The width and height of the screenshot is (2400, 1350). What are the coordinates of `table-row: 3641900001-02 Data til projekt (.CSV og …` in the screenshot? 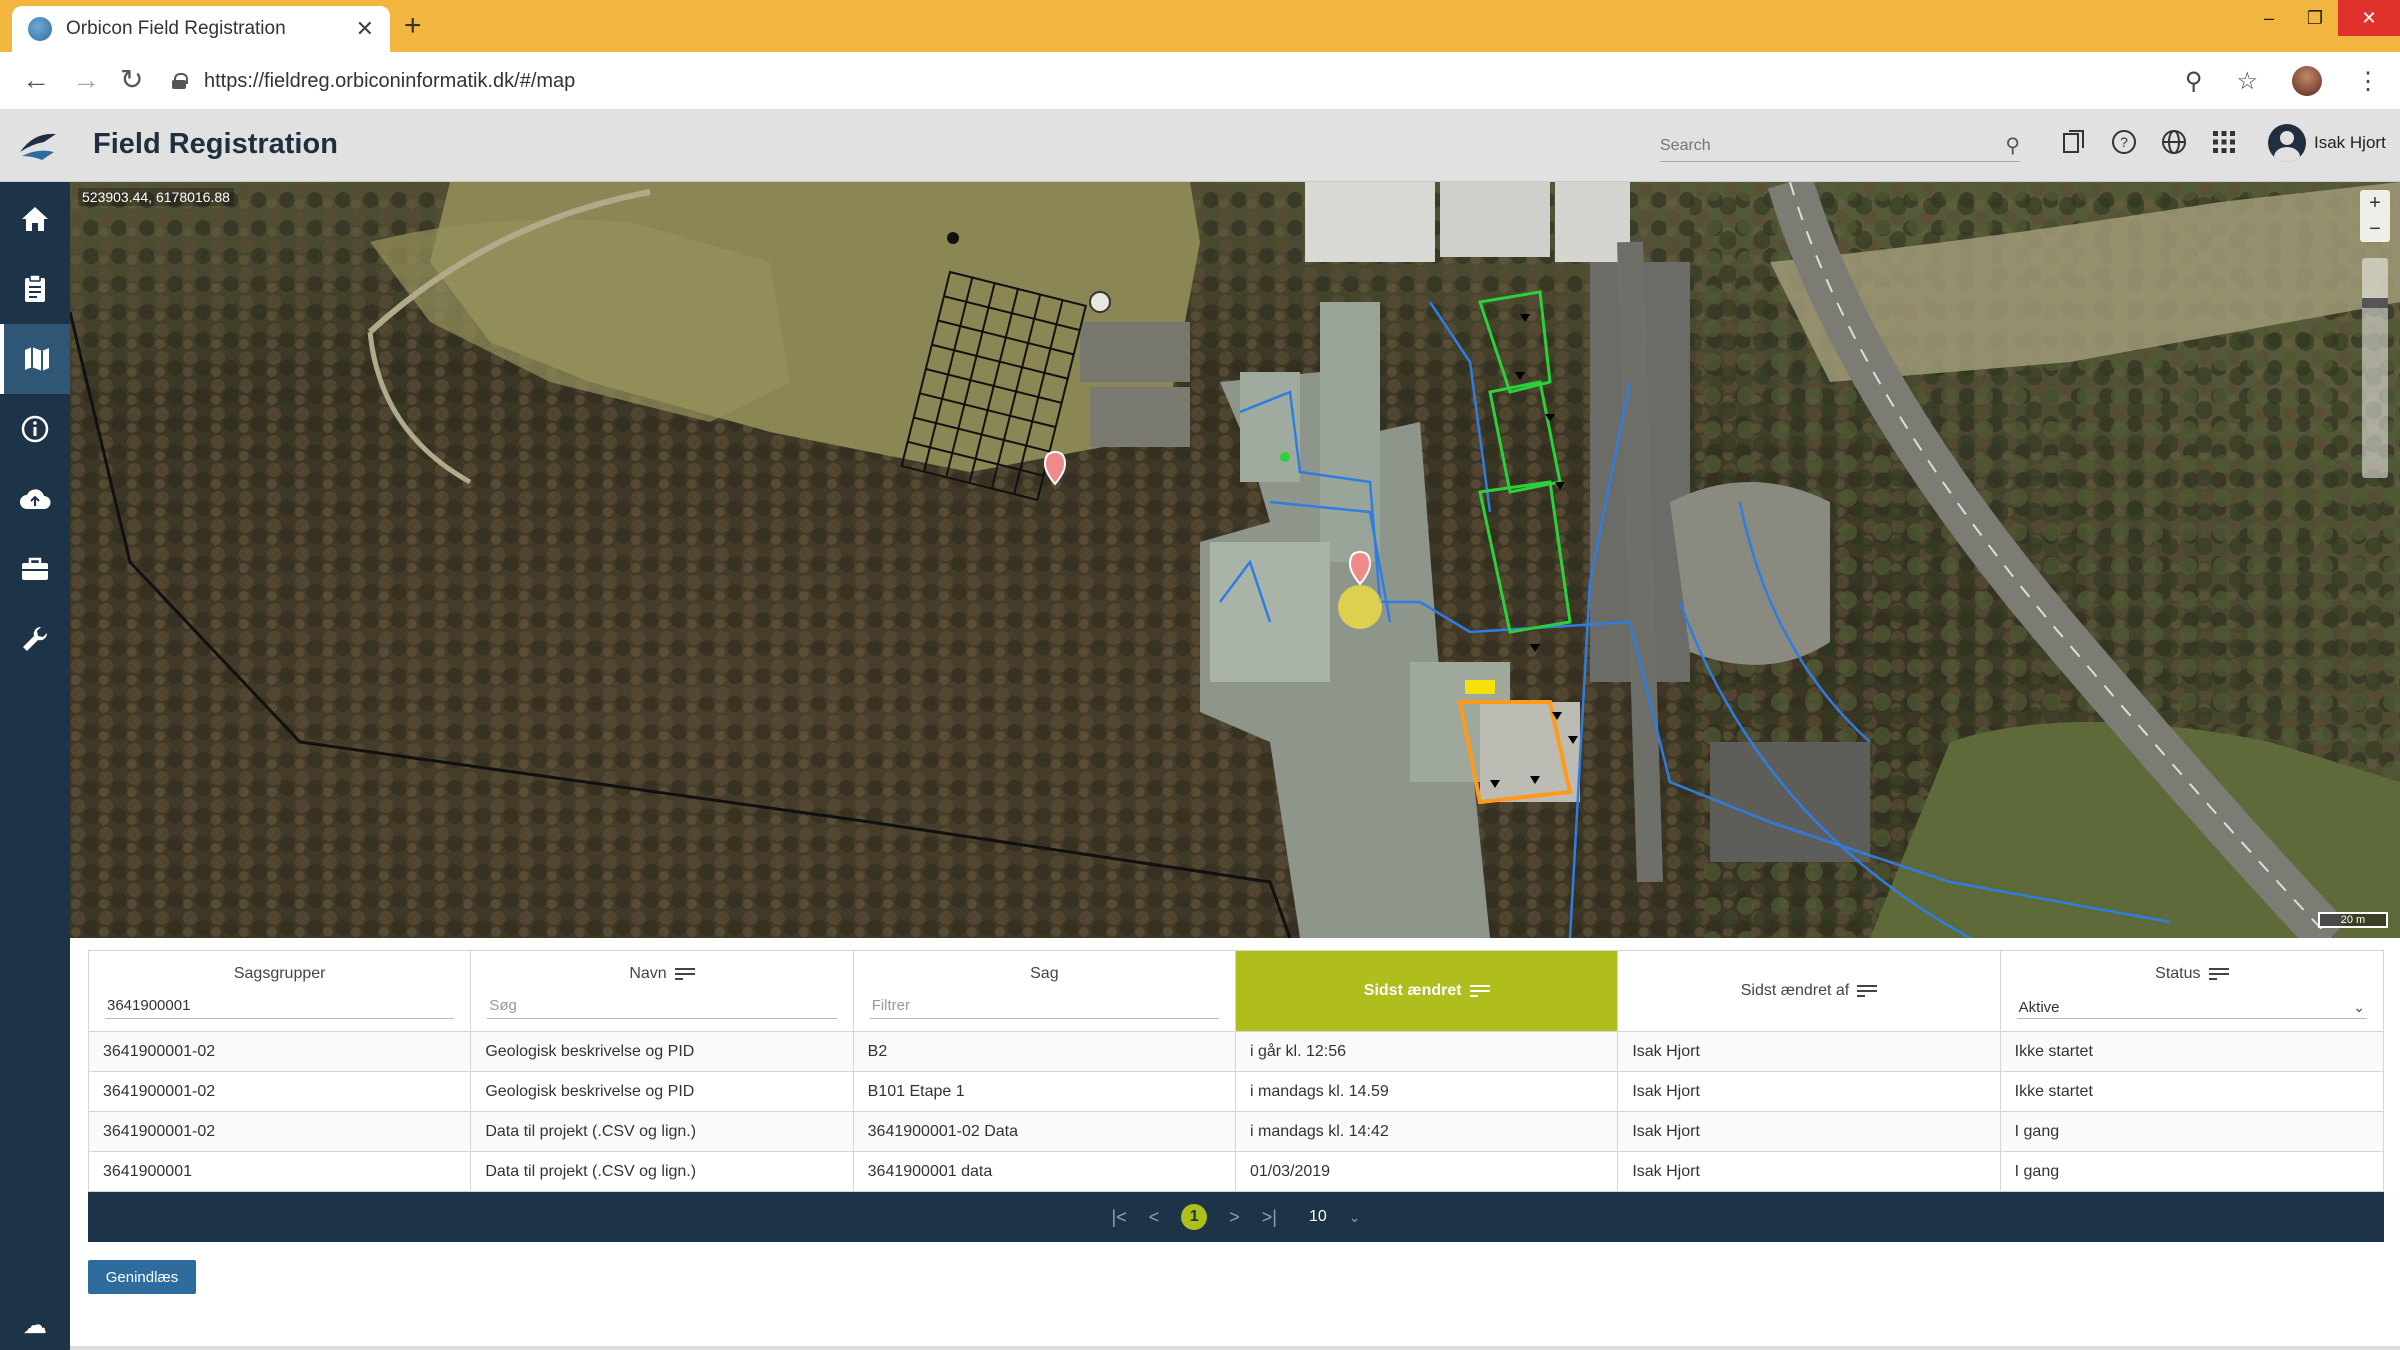 It's located at (1236, 1132).